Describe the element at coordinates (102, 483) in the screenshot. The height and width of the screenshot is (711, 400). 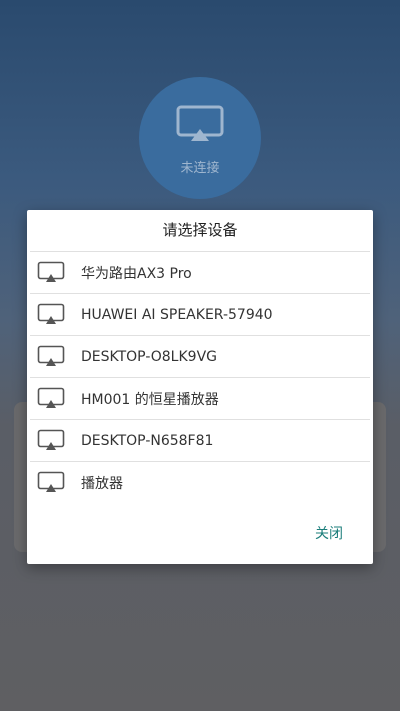
I see `device-name: 播放器` at that location.